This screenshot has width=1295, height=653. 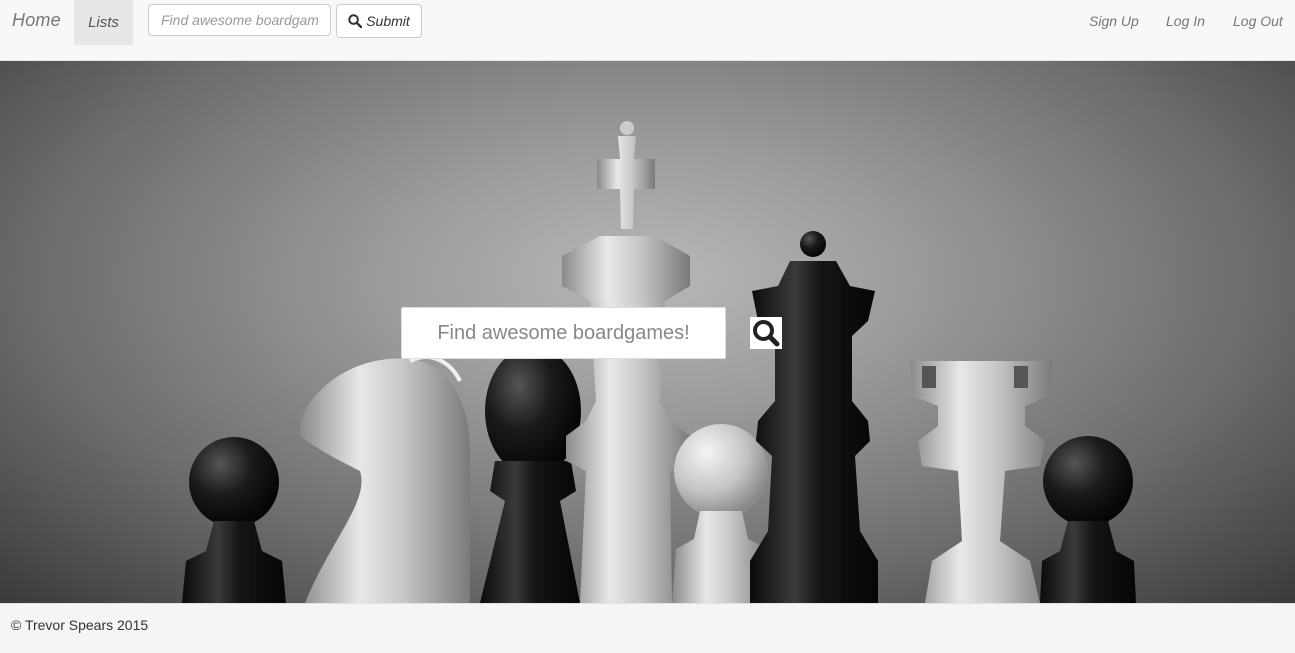 I want to click on hero-search-input, so click(x=563, y=333).